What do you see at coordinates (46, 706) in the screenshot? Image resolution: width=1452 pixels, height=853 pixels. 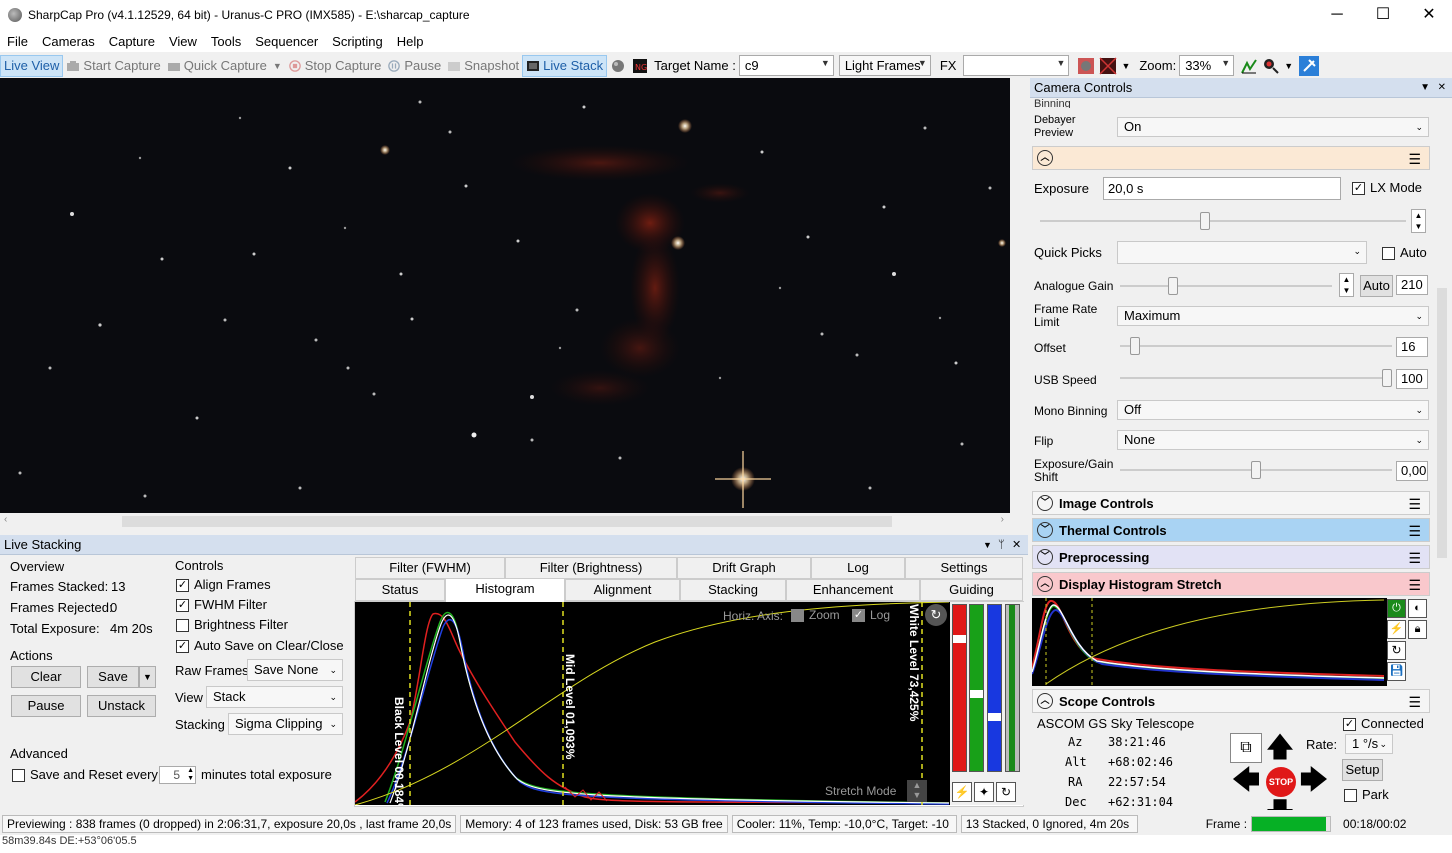 I see `pause-stack-button: Pause` at bounding box center [46, 706].